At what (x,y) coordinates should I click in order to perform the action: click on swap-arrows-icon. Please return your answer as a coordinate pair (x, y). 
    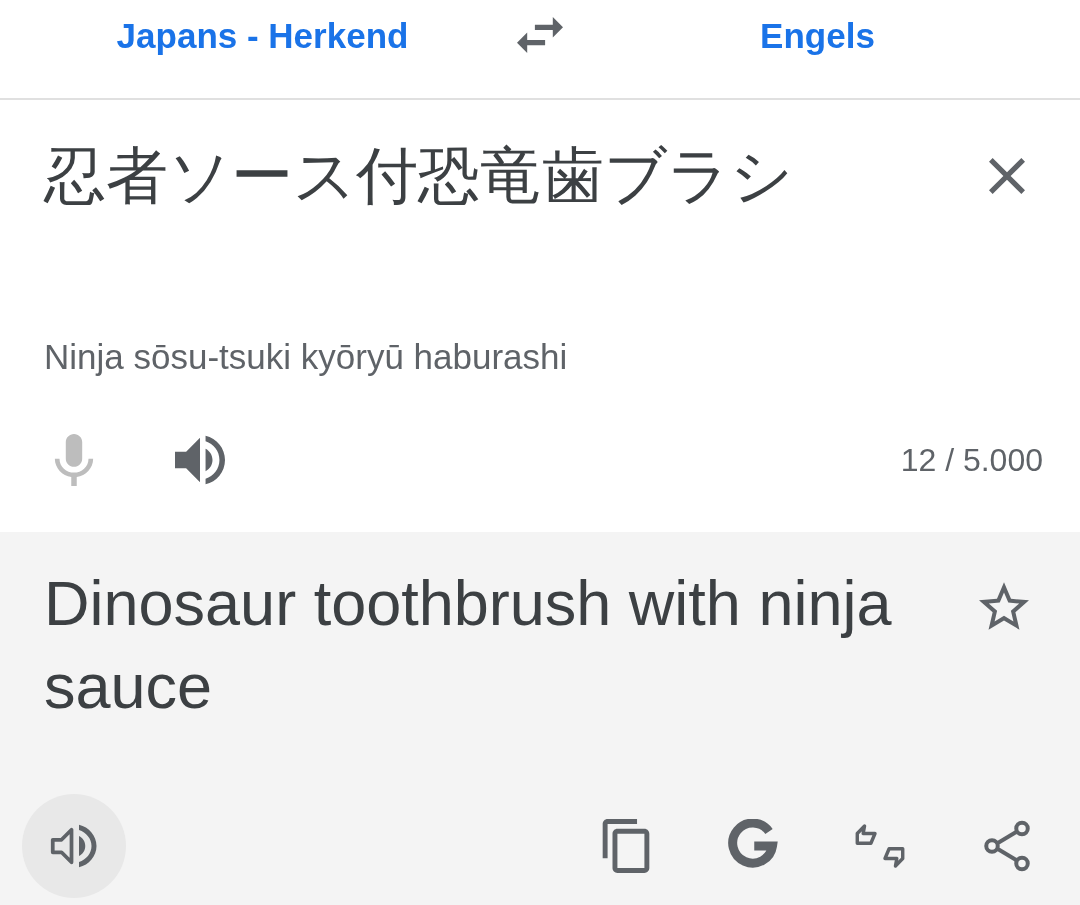
    Looking at the image, I should click on (540, 35).